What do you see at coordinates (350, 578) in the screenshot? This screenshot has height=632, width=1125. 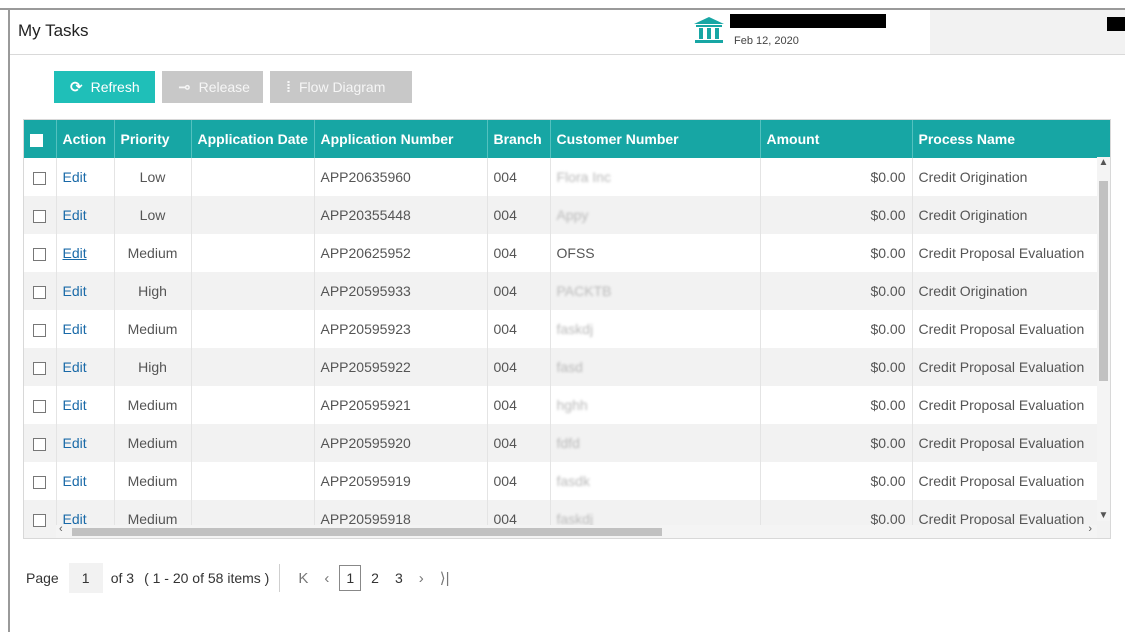 I see `page-link: 1` at bounding box center [350, 578].